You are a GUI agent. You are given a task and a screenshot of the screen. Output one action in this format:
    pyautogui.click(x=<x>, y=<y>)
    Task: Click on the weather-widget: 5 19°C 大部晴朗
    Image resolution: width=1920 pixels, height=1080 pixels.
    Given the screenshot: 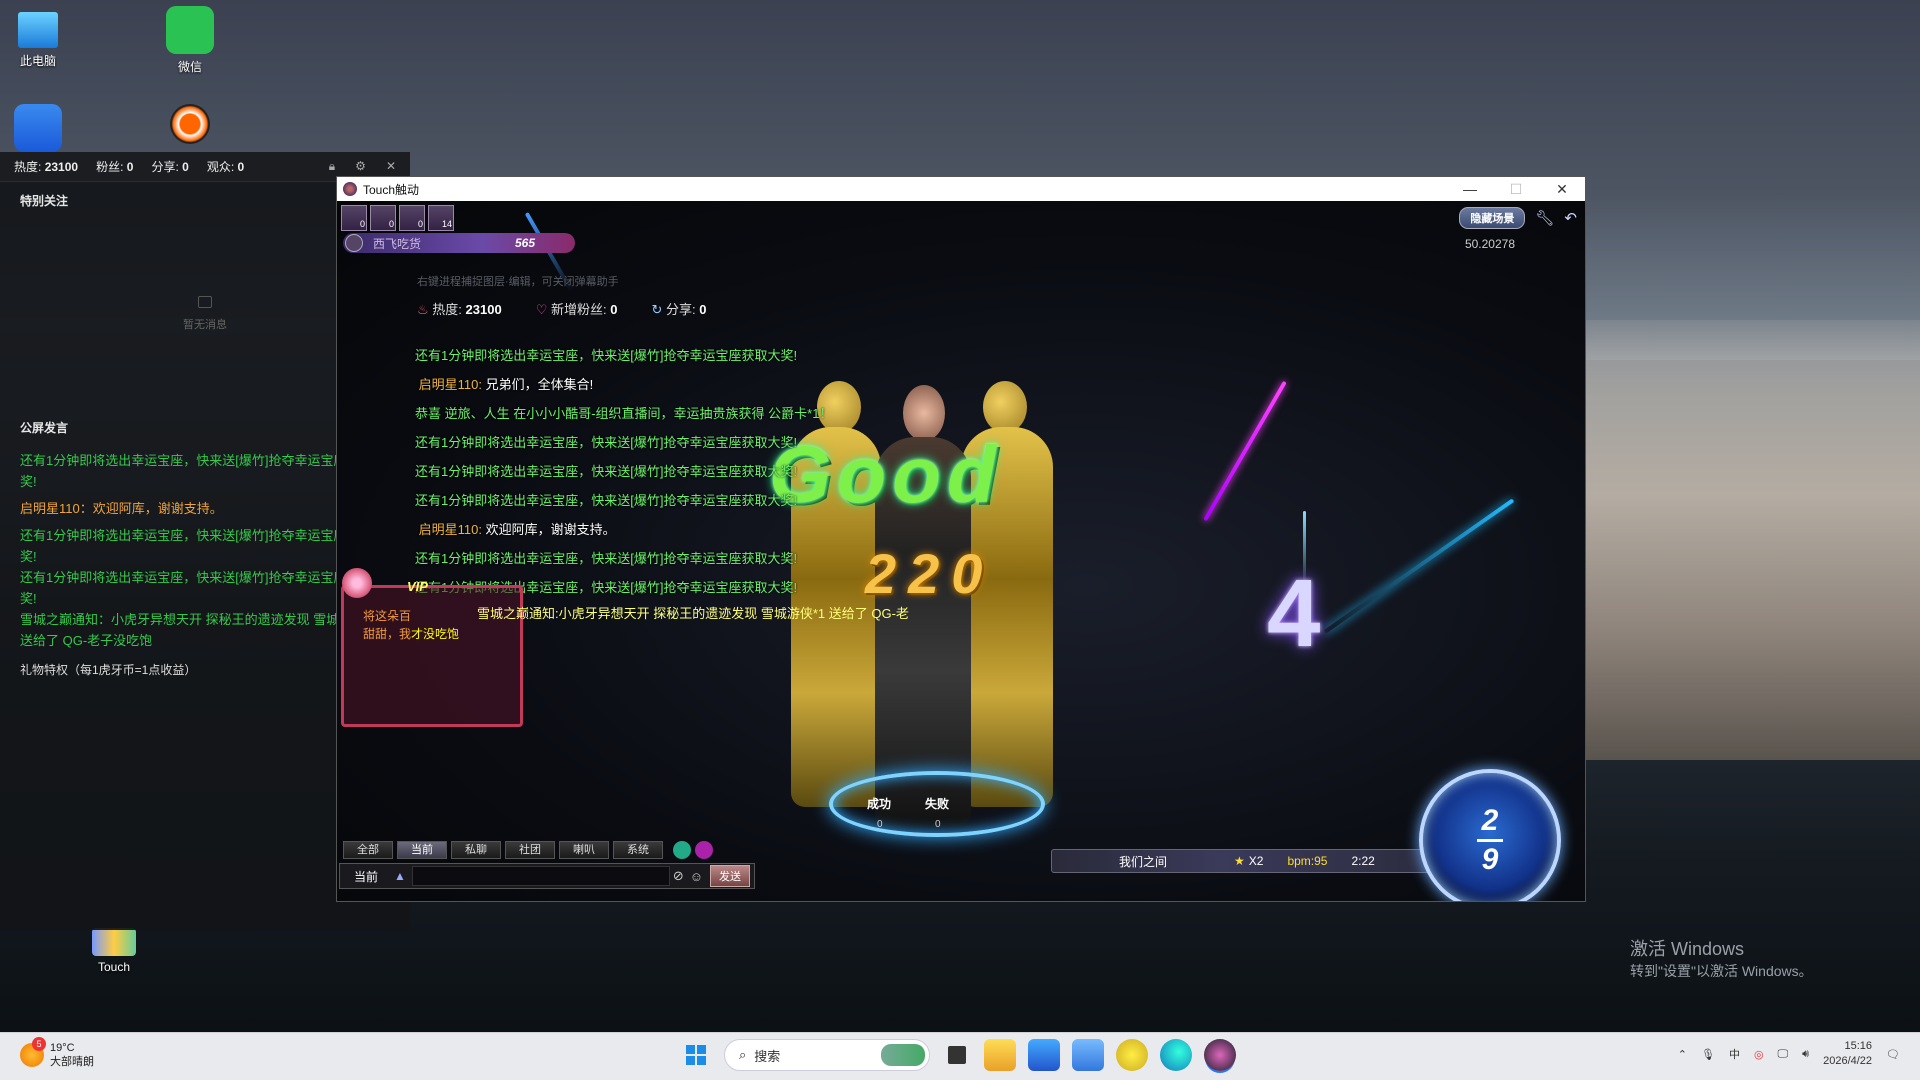 What is the action you would take?
    pyautogui.click(x=57, y=1053)
    